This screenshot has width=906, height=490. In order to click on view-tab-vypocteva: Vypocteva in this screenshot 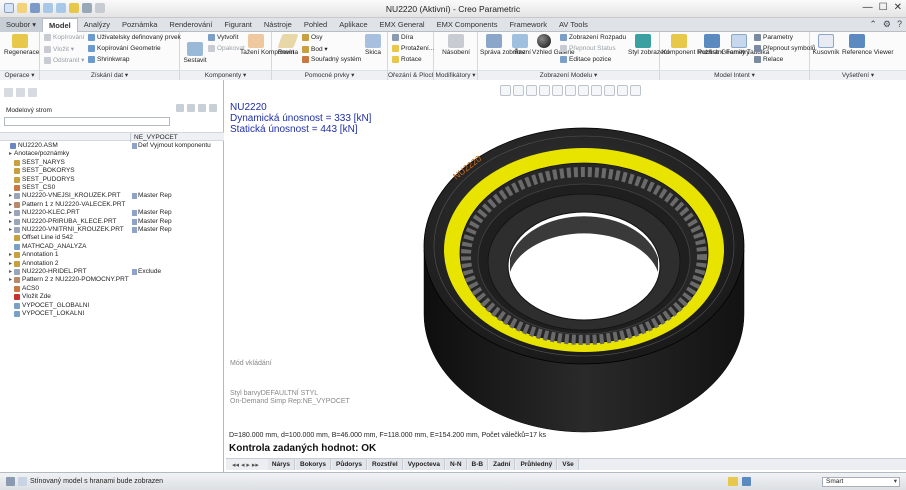, I will do `click(424, 464)`.